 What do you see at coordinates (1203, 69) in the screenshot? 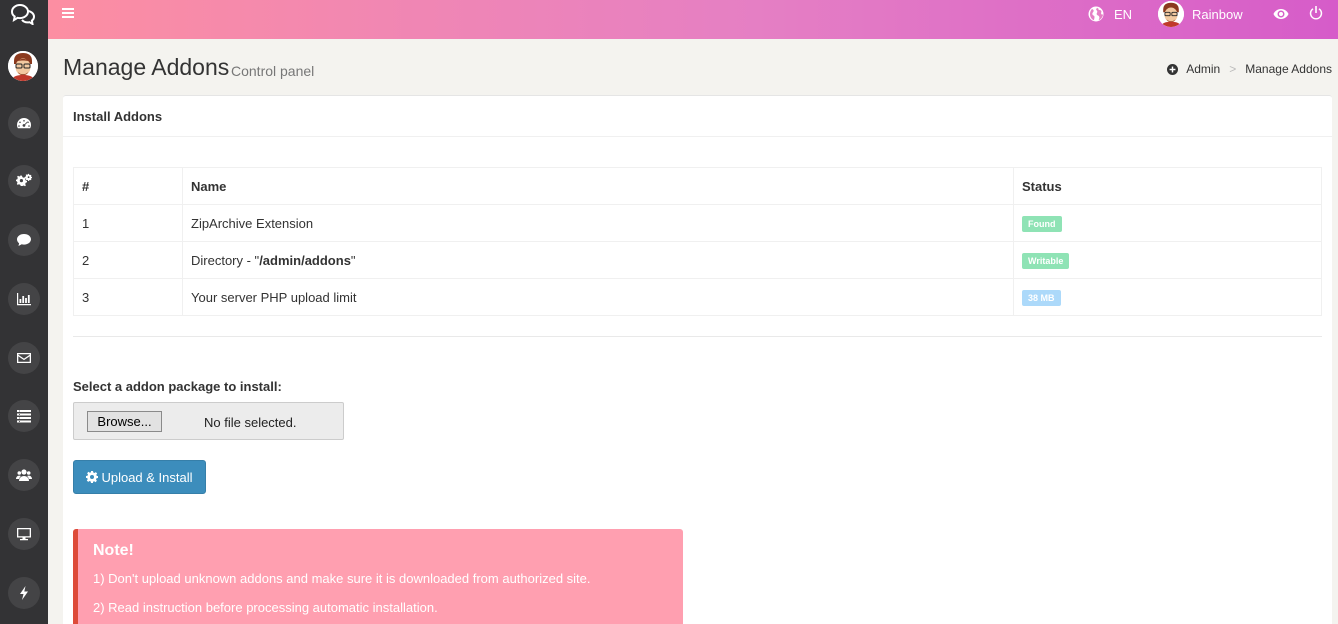
I see `breadcrumb-admin: Admin` at bounding box center [1203, 69].